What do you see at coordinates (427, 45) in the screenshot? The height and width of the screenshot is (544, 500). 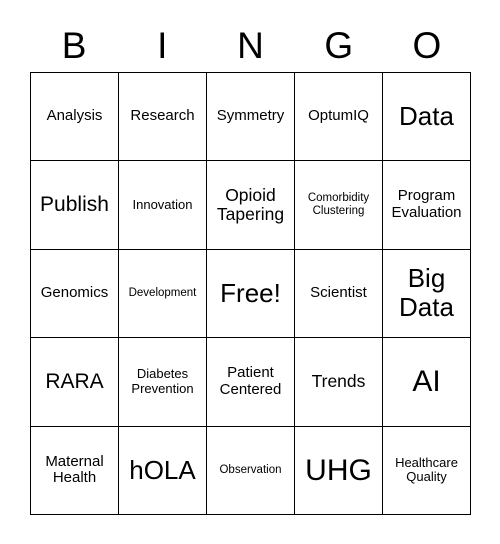 I see `bingo-header-letter-o: O` at bounding box center [427, 45].